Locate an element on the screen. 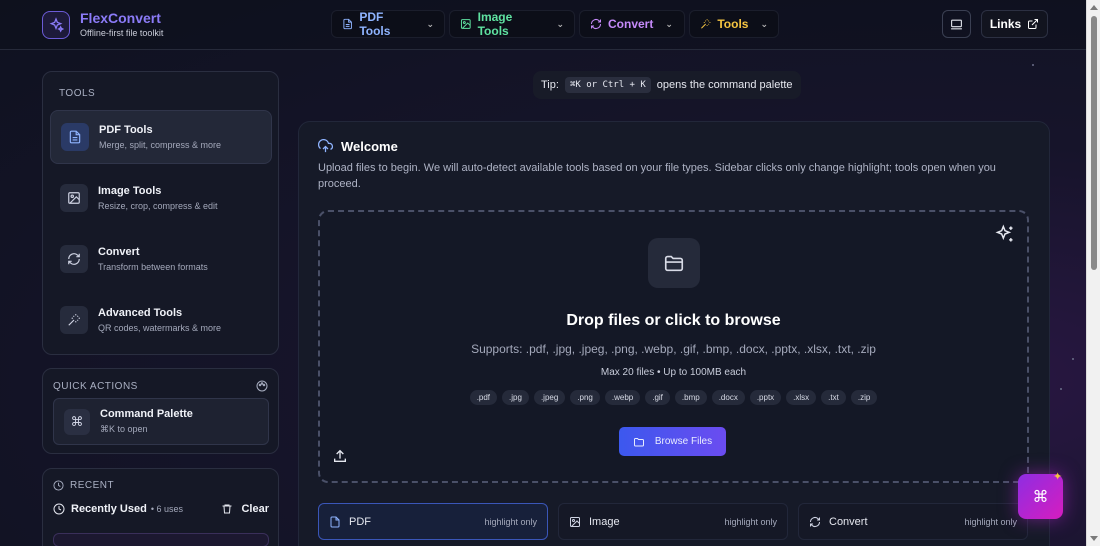  nav-image-label: Image Tools is located at coordinates (495, 24).